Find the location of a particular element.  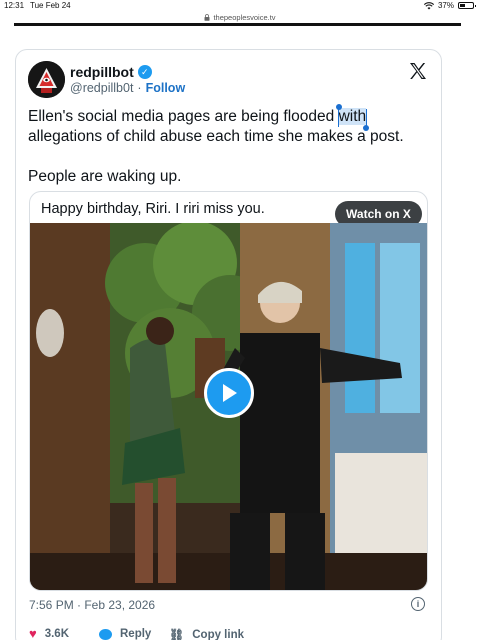

play-button is located at coordinates (229, 393).